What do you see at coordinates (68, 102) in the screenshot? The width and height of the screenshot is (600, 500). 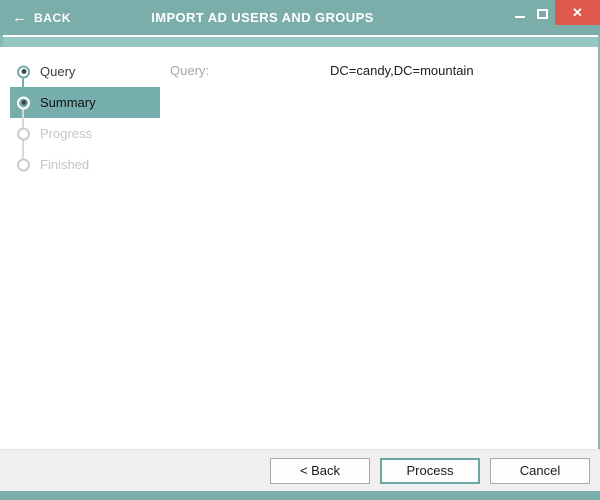 I see `step-summary-label: Summary` at bounding box center [68, 102].